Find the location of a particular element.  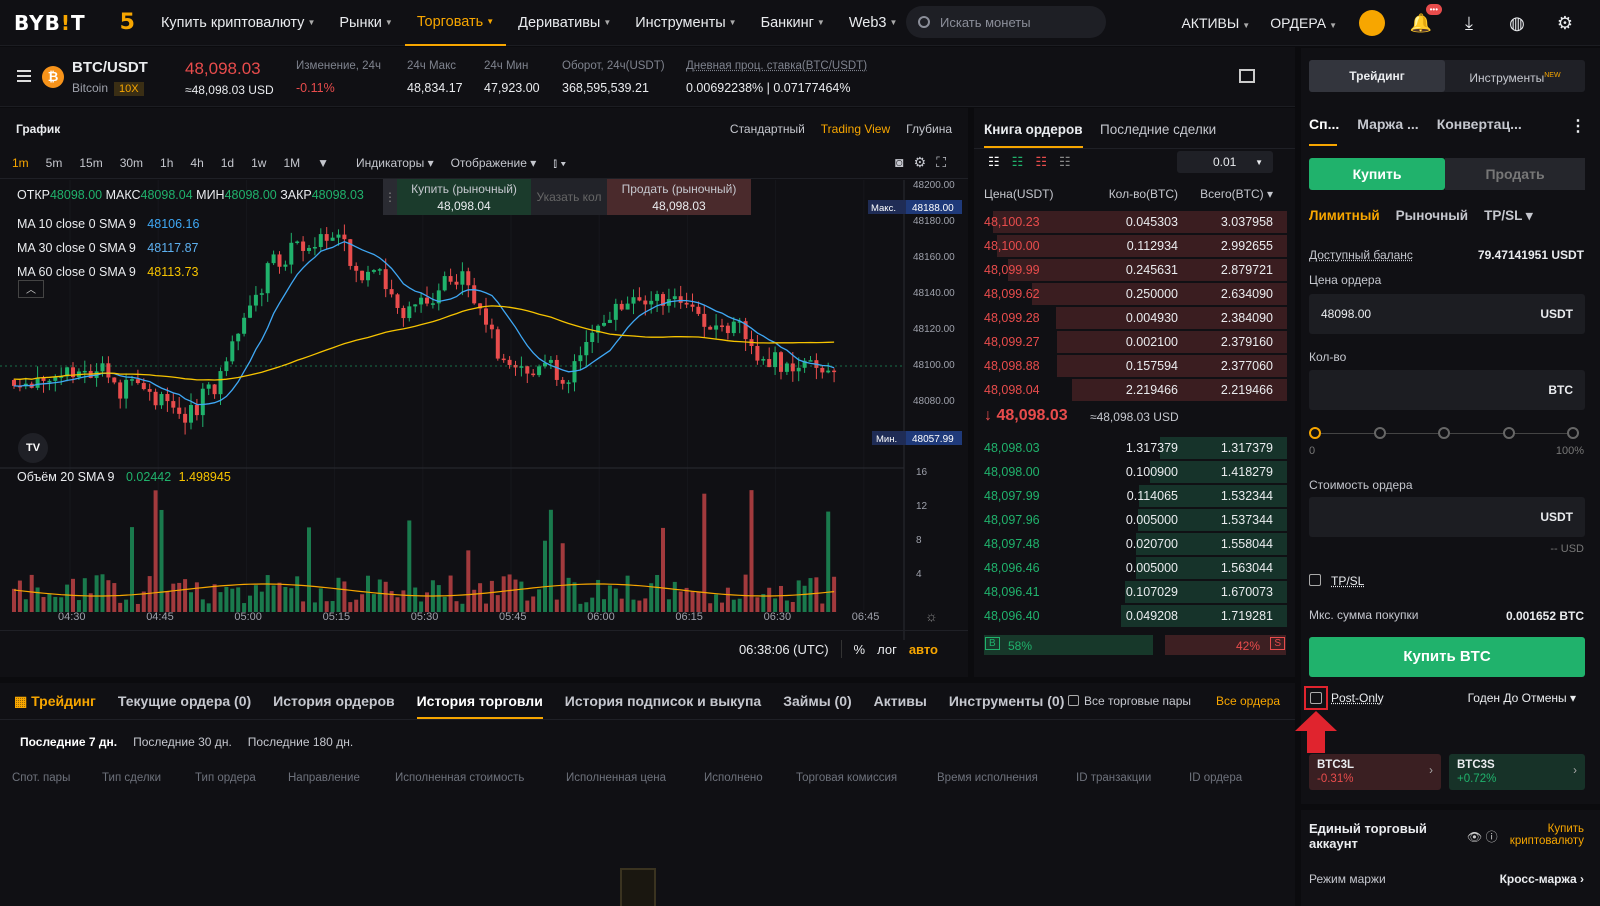

tab-tools: ИнструментыNEW is located at coordinates (1515, 76).